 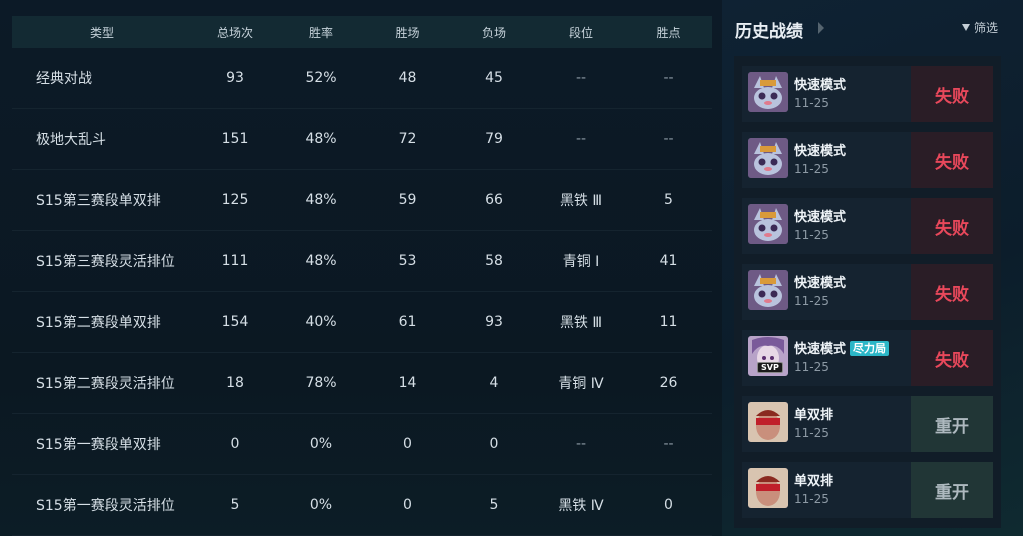 What do you see at coordinates (98, 445) in the screenshot?
I see `cell-type: S15第一赛段单双排` at bounding box center [98, 445].